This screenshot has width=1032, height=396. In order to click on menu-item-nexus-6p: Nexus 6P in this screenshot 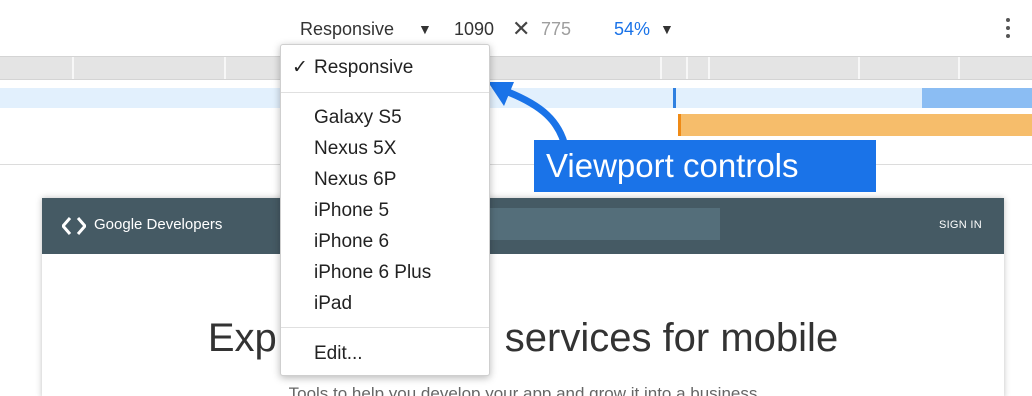, I will do `click(385, 179)`.